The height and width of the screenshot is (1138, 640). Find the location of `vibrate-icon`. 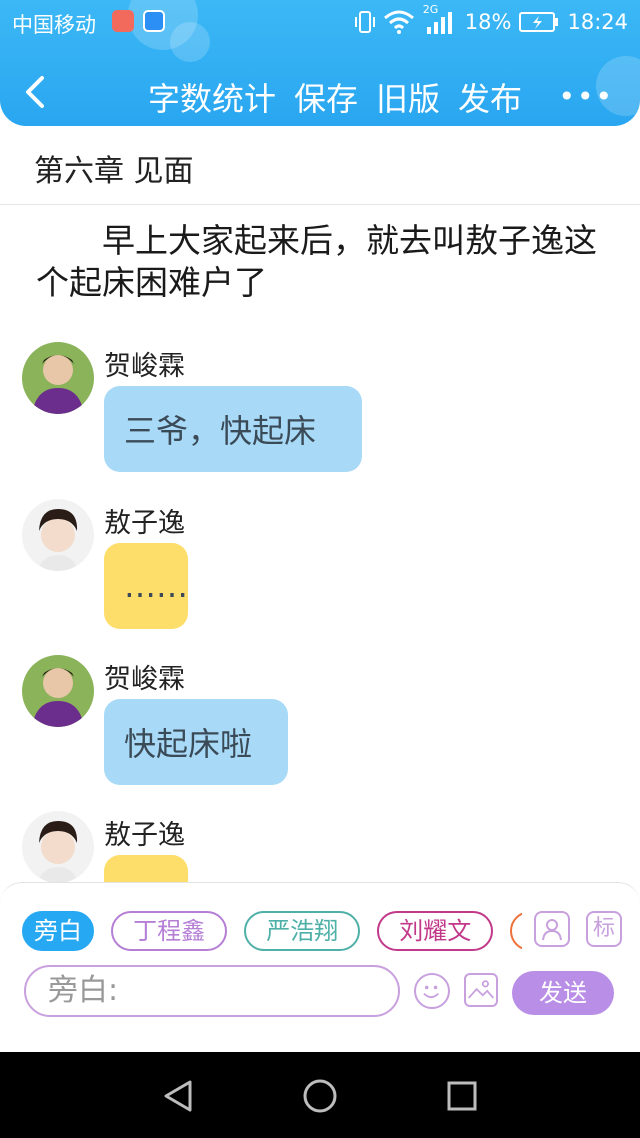

vibrate-icon is located at coordinates (364, 22).